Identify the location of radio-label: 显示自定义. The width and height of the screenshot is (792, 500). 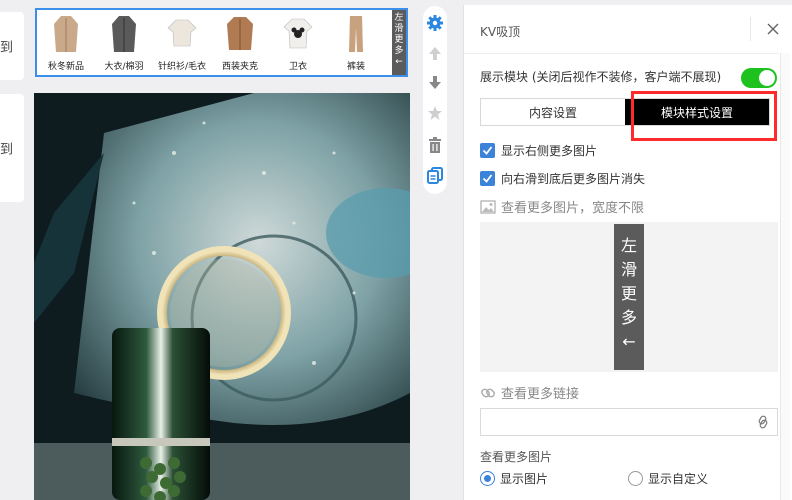
(678, 479).